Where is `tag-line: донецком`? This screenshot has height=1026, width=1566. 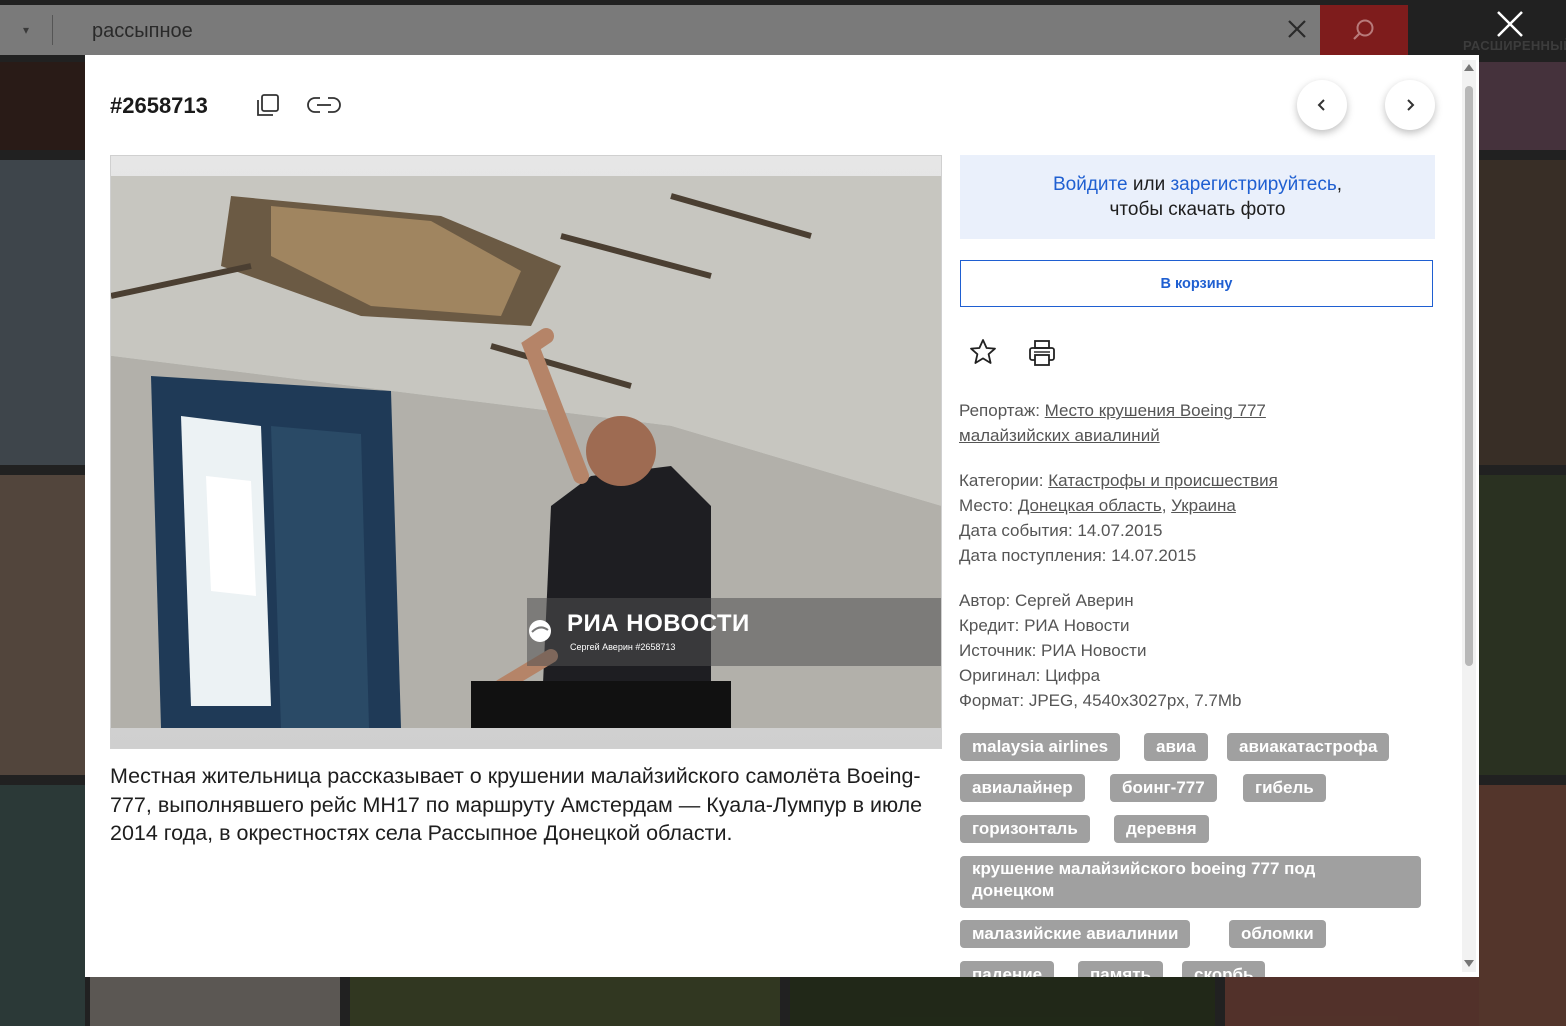 tag-line: донецком is located at coordinates (1013, 890).